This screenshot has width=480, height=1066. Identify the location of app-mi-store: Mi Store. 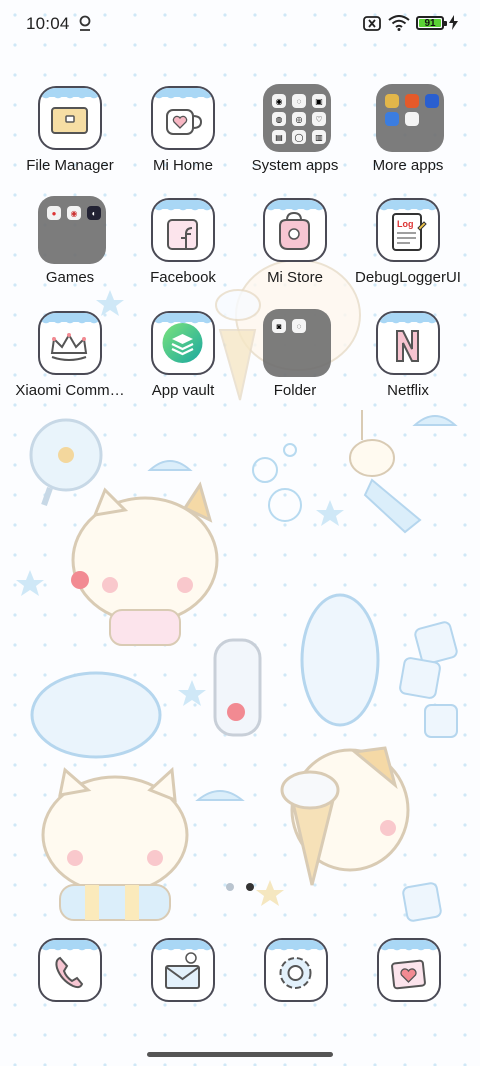
(295, 253).